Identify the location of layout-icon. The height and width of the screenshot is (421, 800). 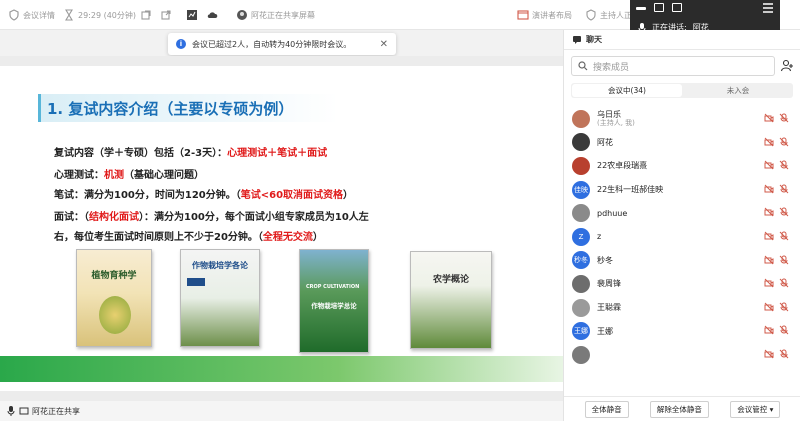
(523, 15).